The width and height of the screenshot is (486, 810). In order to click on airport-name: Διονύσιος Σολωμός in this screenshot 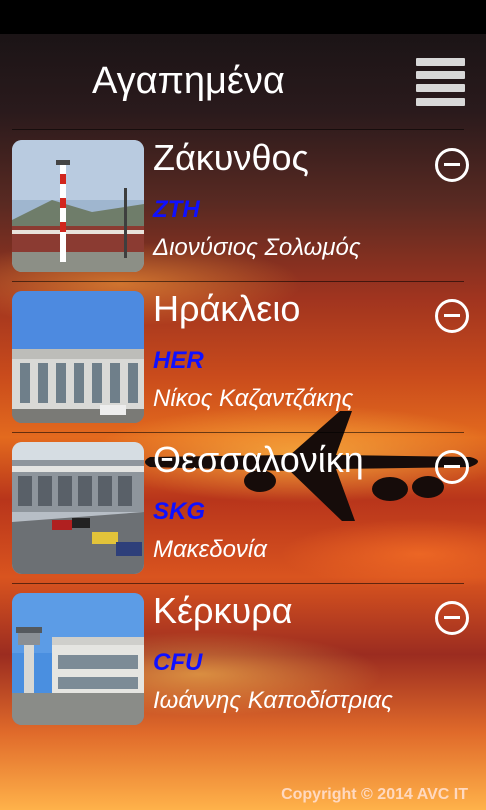, I will do `click(257, 247)`.